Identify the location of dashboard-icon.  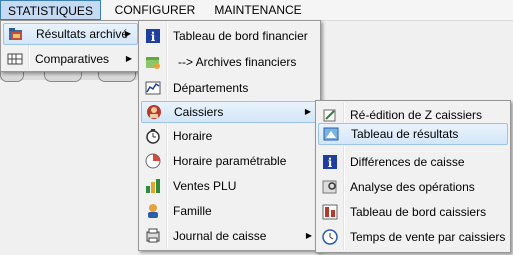
(330, 212).